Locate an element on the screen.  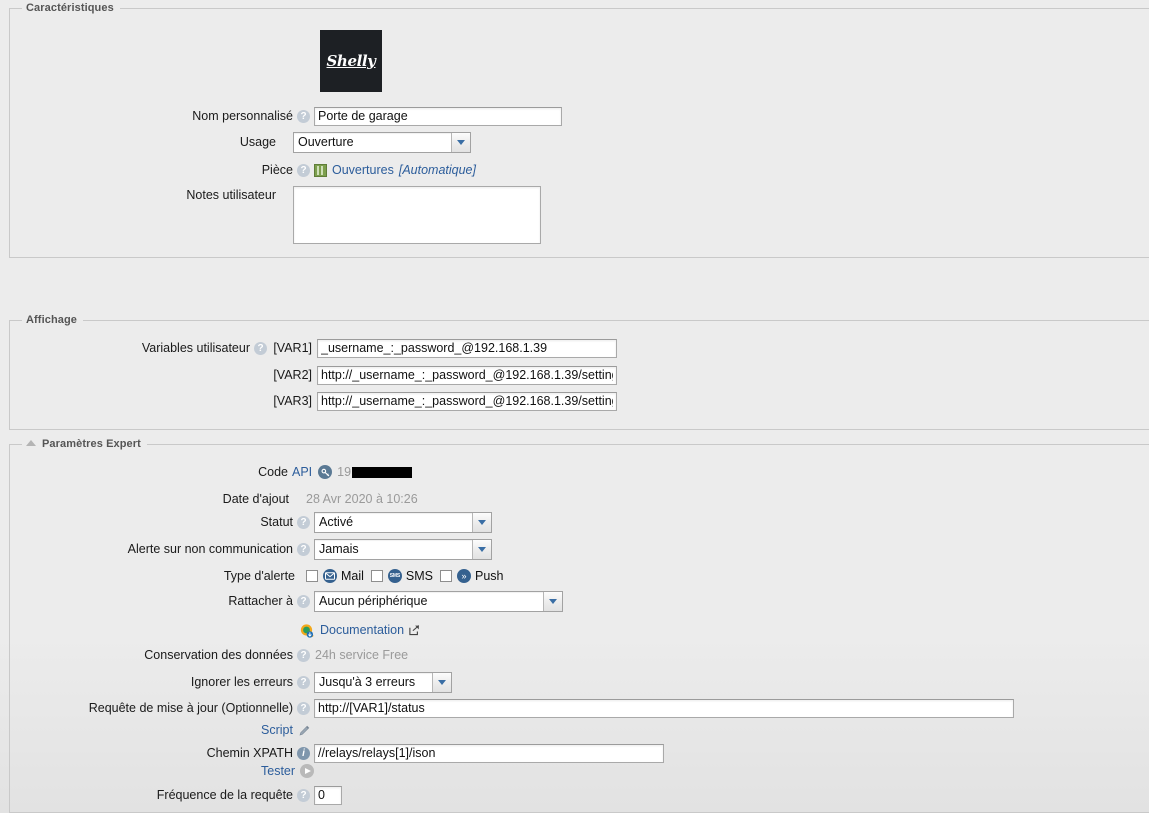
row-ignorer-erreurs: Ignorer les erreurs ? Jusqu'à 3 erreurs is located at coordinates (226, 682).